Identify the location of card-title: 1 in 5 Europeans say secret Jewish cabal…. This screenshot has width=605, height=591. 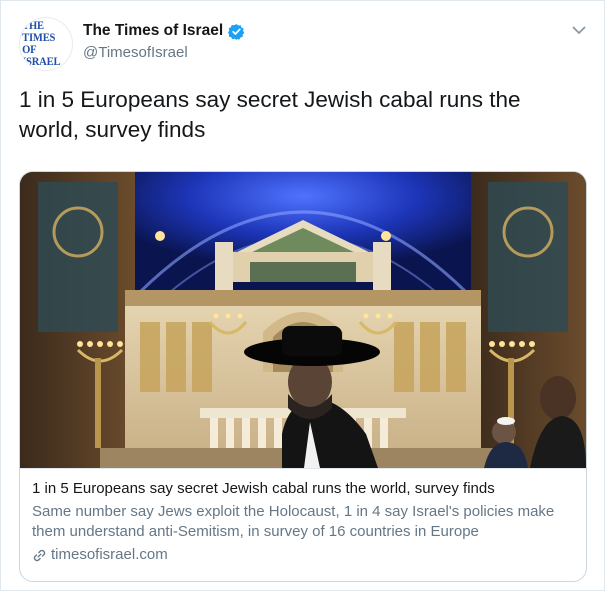
(303, 489).